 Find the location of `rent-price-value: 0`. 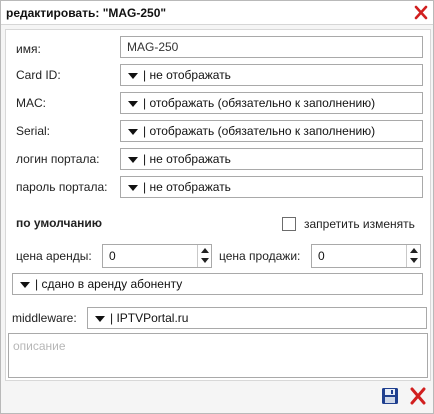

rent-price-value: 0 is located at coordinates (112, 256).